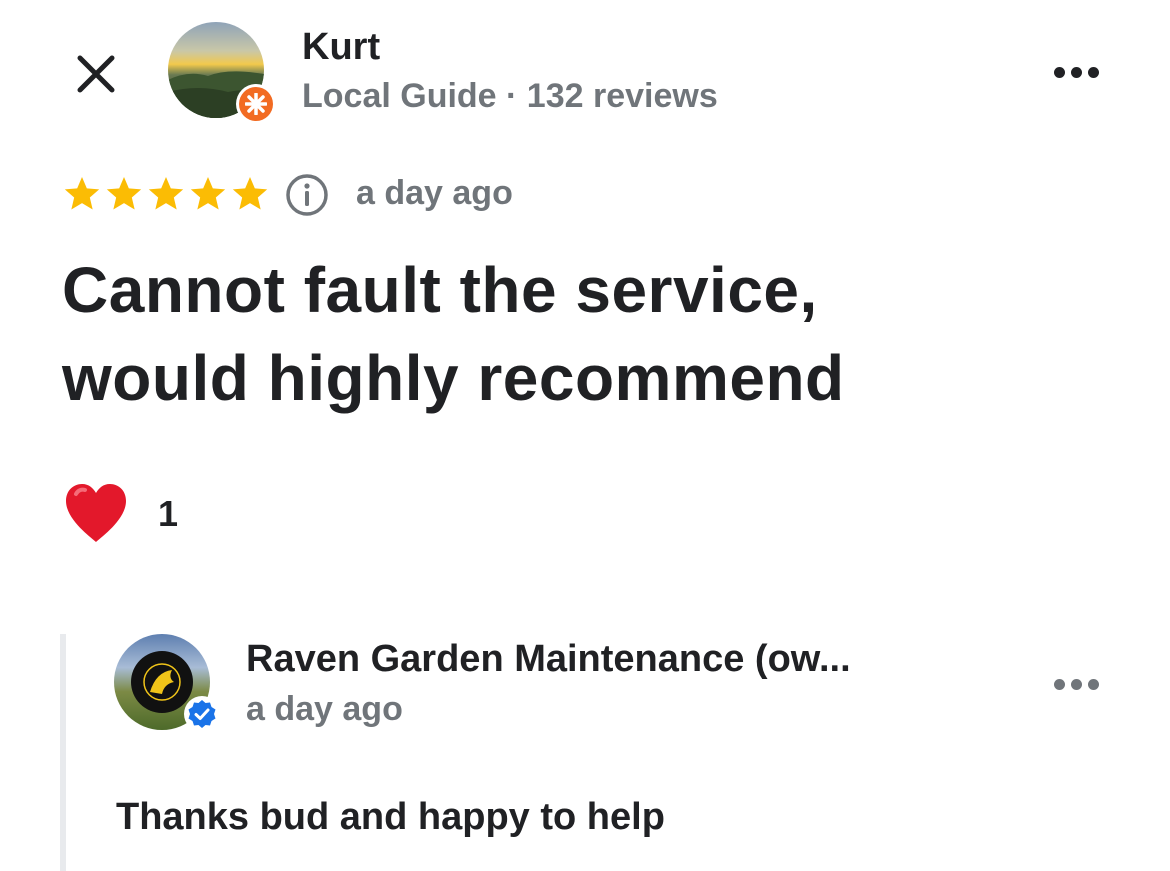 Image resolution: width=1170 pixels, height=871 pixels. What do you see at coordinates (341, 47) in the screenshot?
I see `reviewer-name: Kurt` at bounding box center [341, 47].